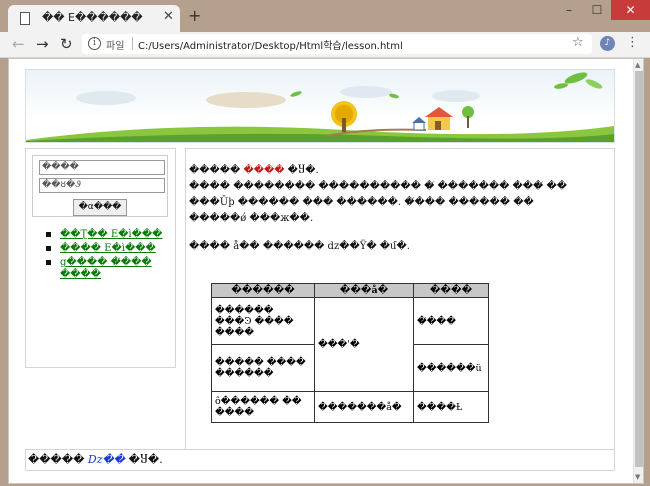  Describe the element at coordinates (578, 42) in the screenshot. I see `star-icon: ☆` at that location.